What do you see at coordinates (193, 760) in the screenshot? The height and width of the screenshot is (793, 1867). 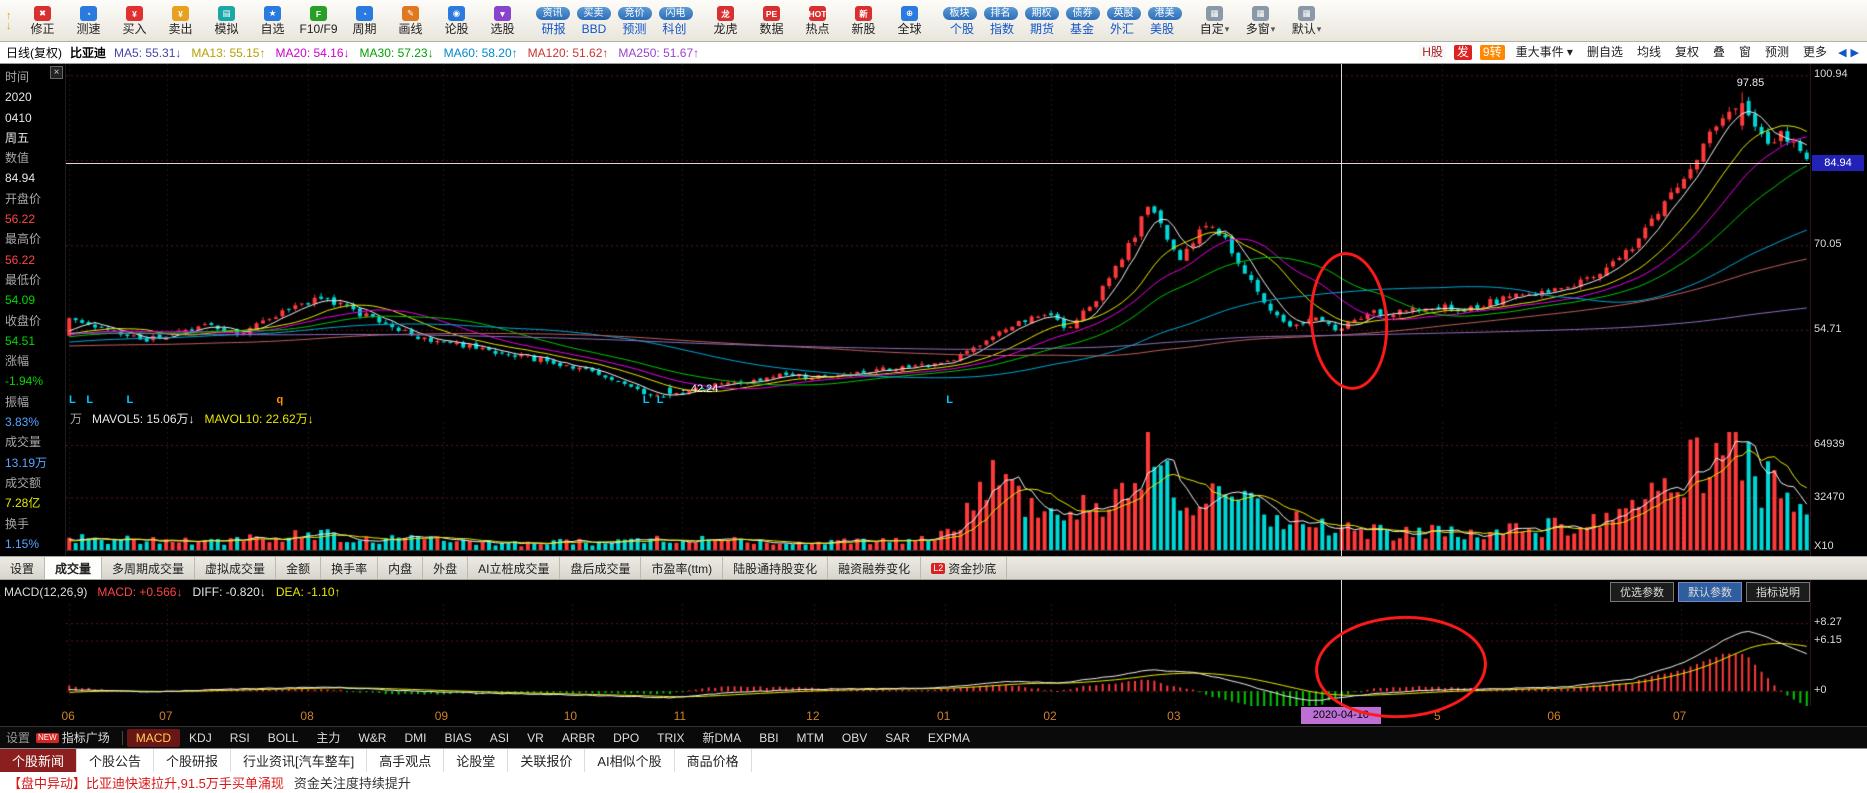 I see `news-tab-2: 个股研报` at bounding box center [193, 760].